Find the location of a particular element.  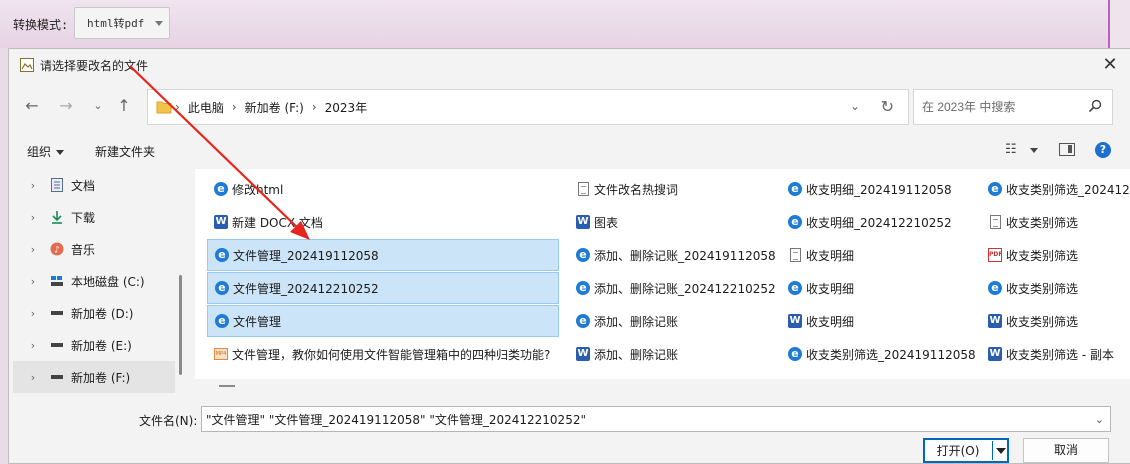

file-item: e 收支类别筛选_202419112058 is located at coordinates (878, 354).